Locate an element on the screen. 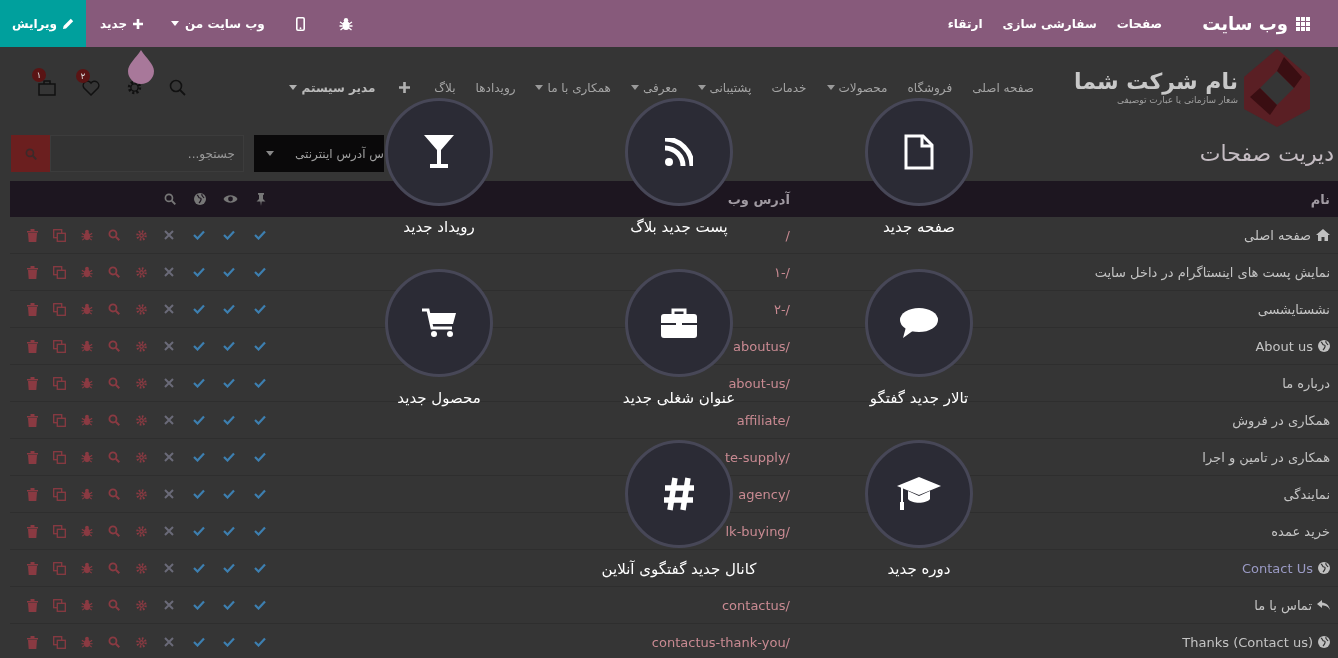  page-url: contactus-thank-you/ is located at coordinates (720, 642).